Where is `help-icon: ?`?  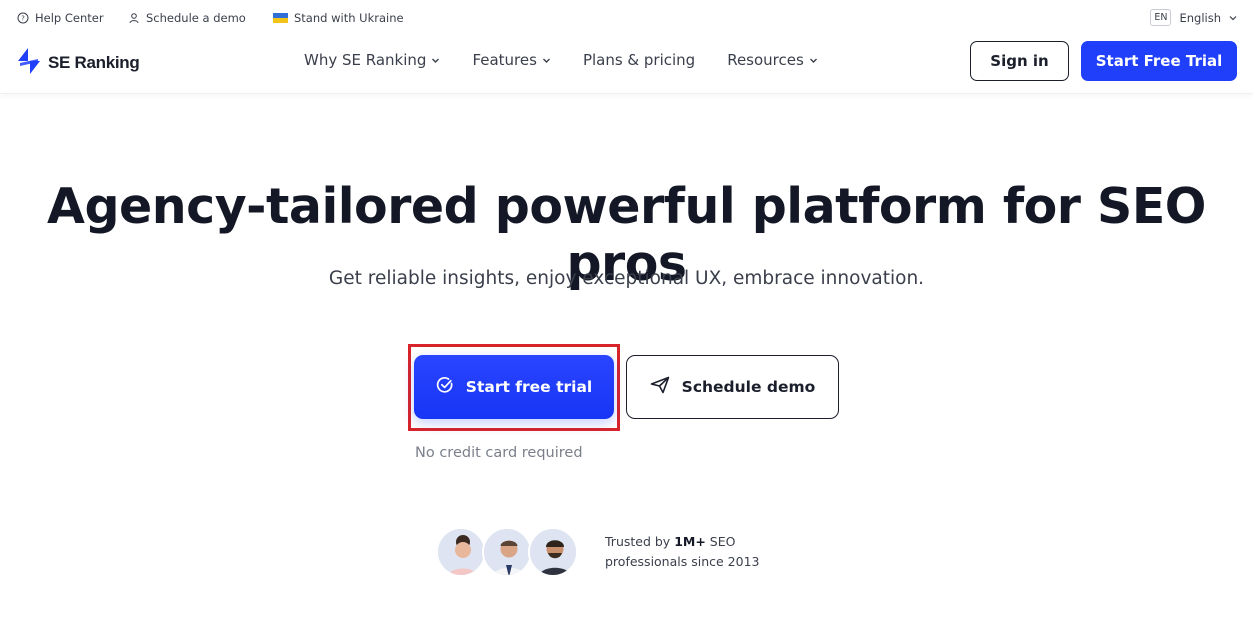 help-icon: ? is located at coordinates (23, 18).